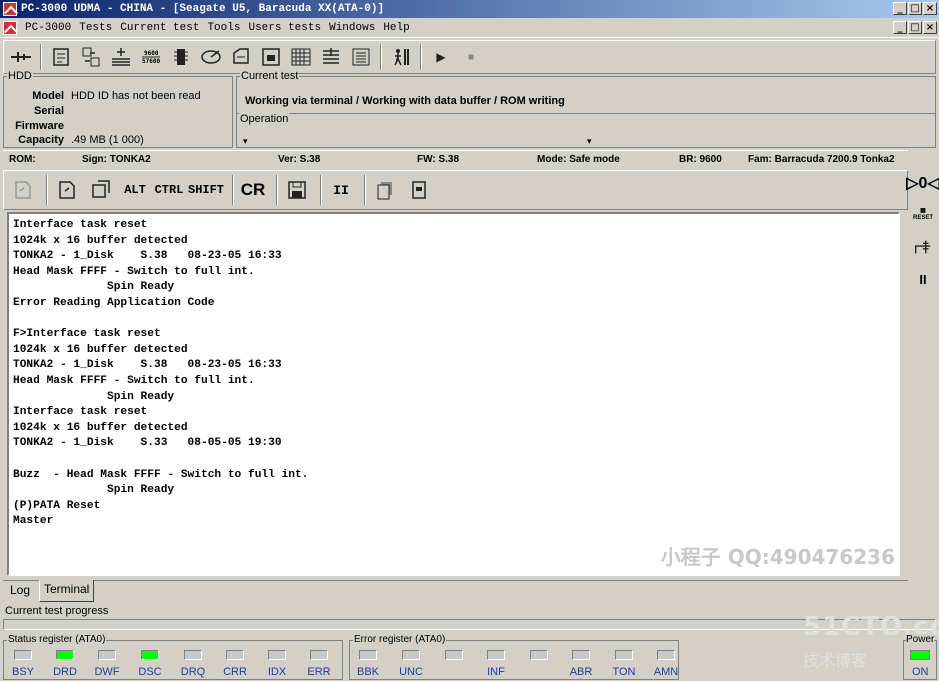  What do you see at coordinates (95, 28) in the screenshot?
I see `menu-tests: Tests` at bounding box center [95, 28].